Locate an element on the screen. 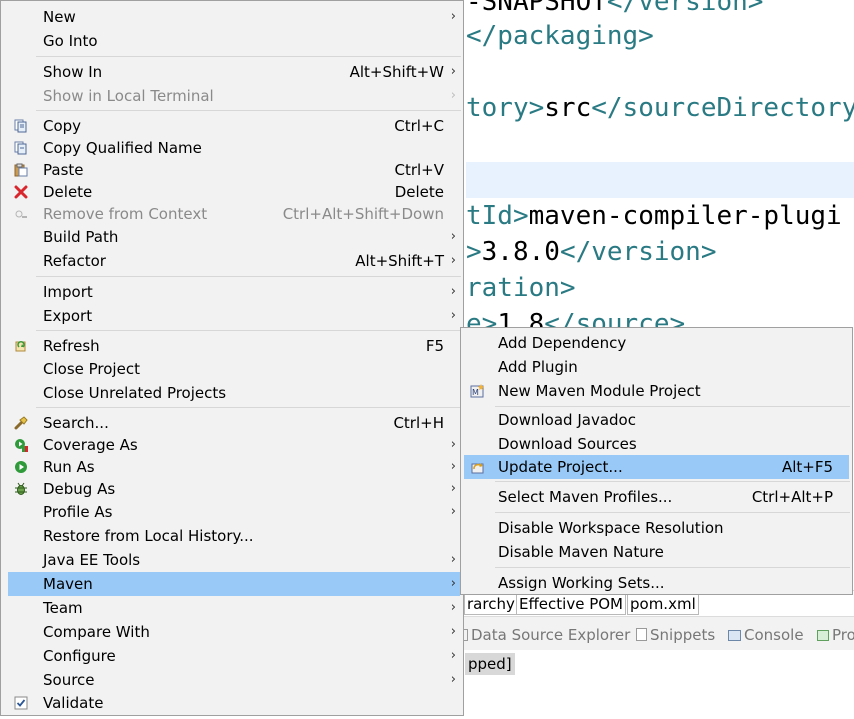 The height and width of the screenshot is (719, 854). validate-checkbox-icon is located at coordinates (21, 703).